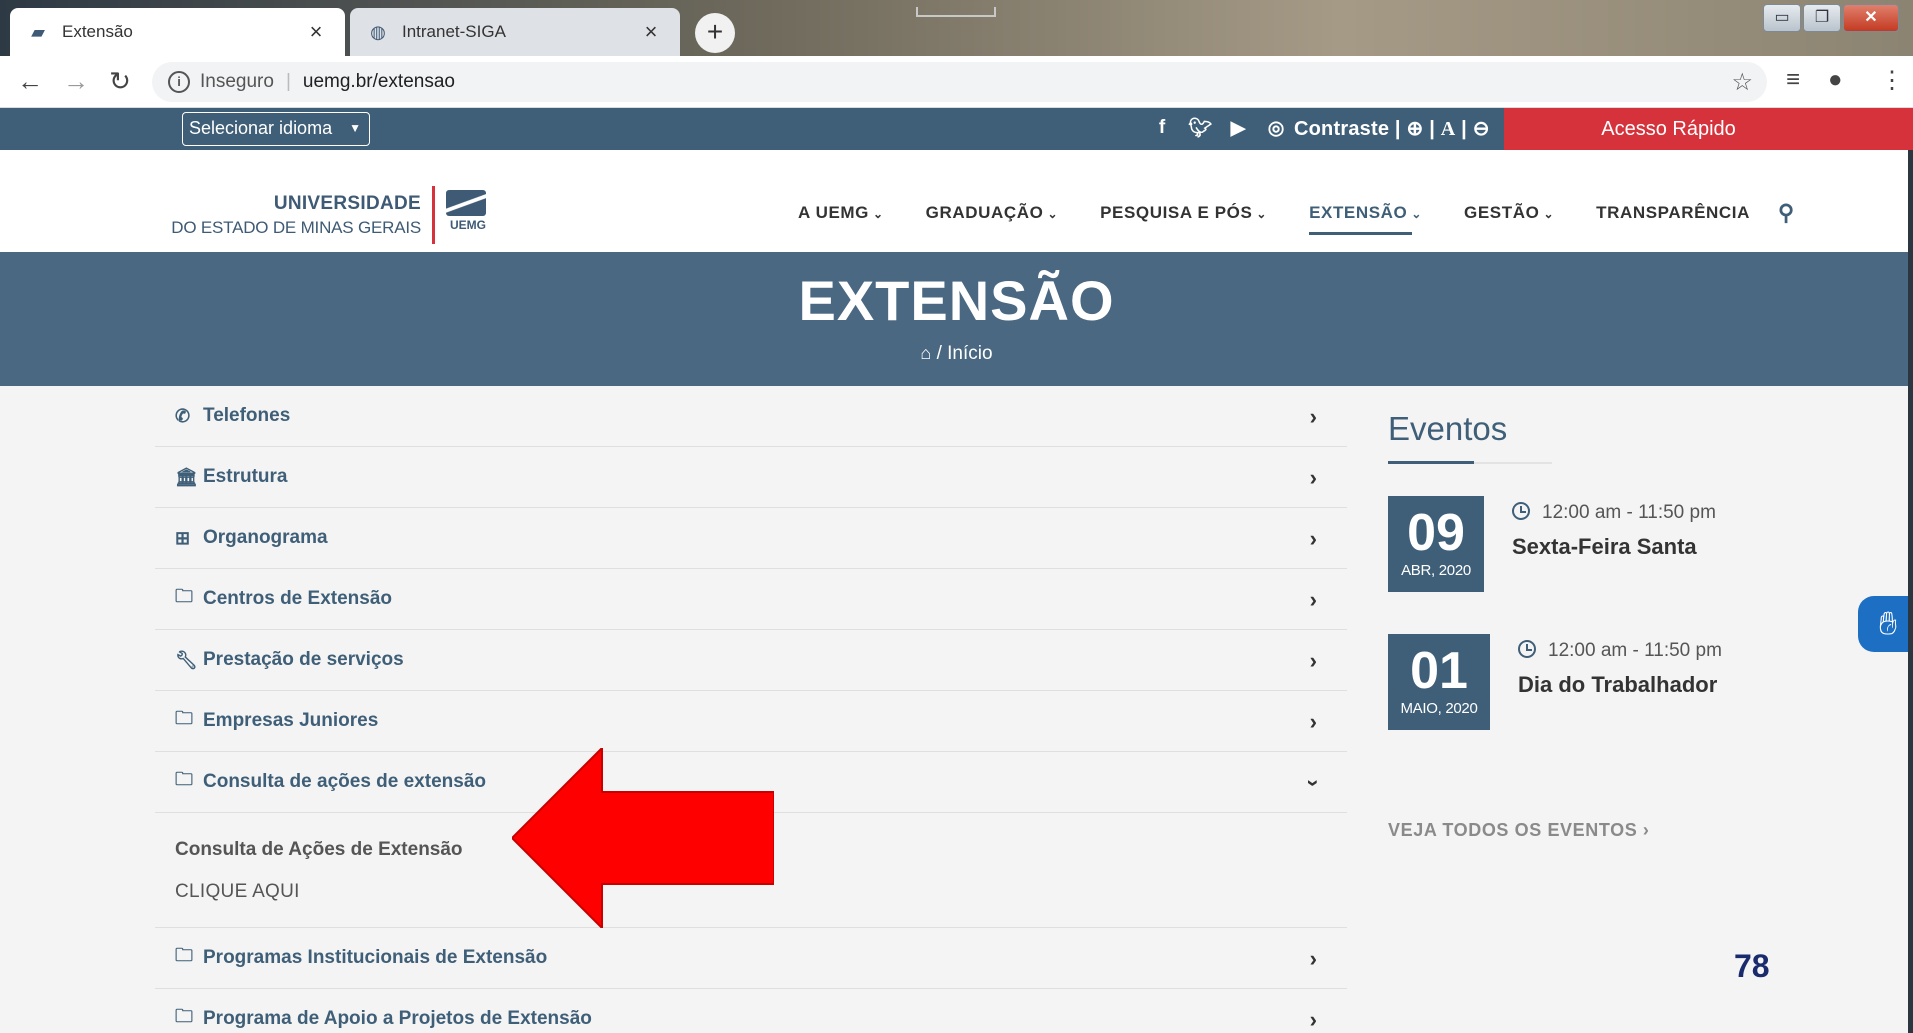  What do you see at coordinates (1835, 80) in the screenshot?
I see `profile-avatar-icon: ●` at bounding box center [1835, 80].